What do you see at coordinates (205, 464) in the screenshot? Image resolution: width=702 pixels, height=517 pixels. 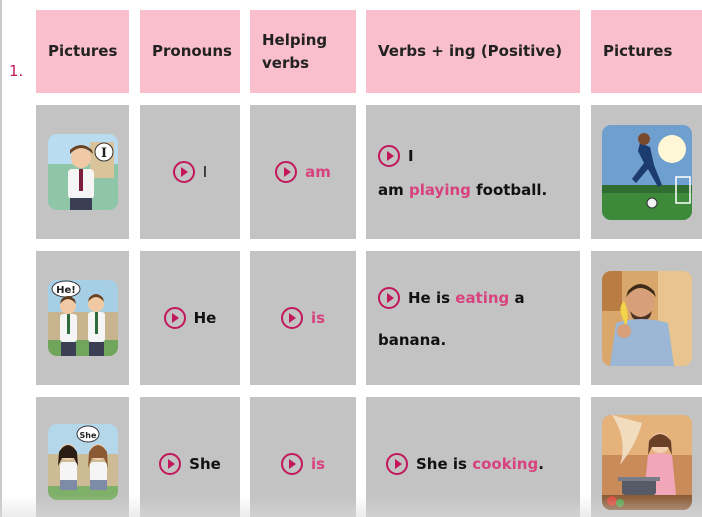 I see `row3-pronoun: She` at bounding box center [205, 464].